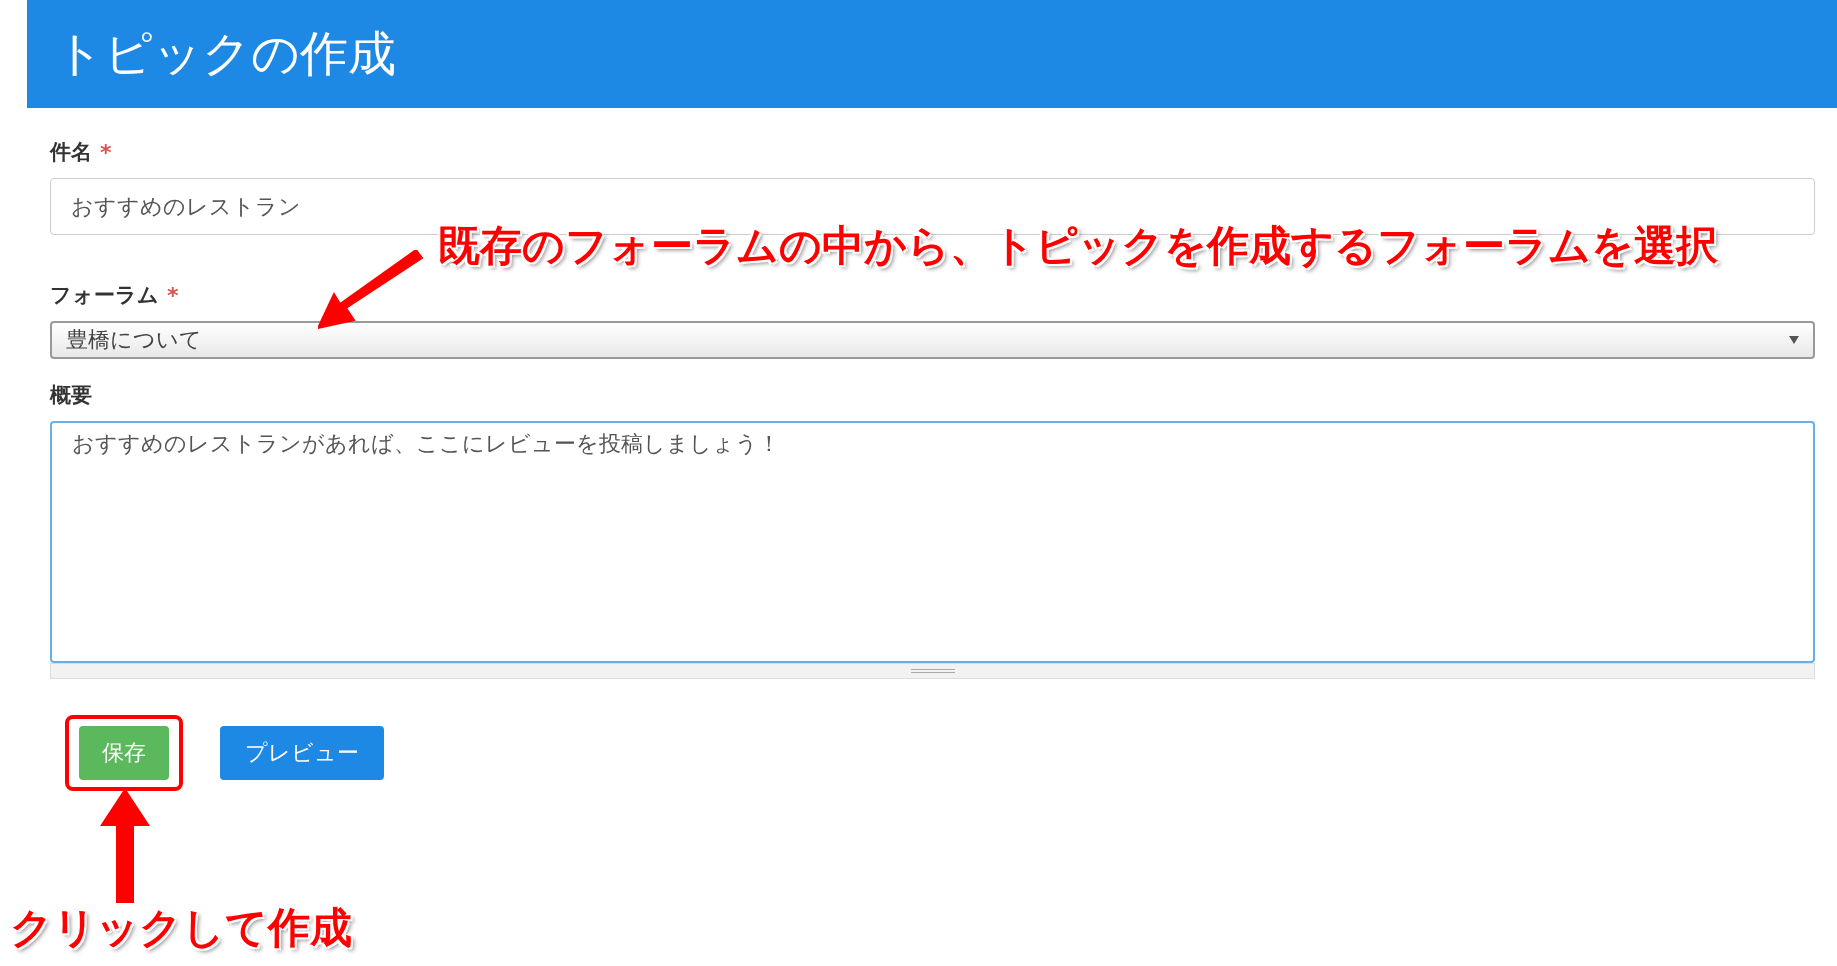 The image size is (1837, 966). What do you see at coordinates (225, 53) in the screenshot?
I see `page-title: トピックの作成` at bounding box center [225, 53].